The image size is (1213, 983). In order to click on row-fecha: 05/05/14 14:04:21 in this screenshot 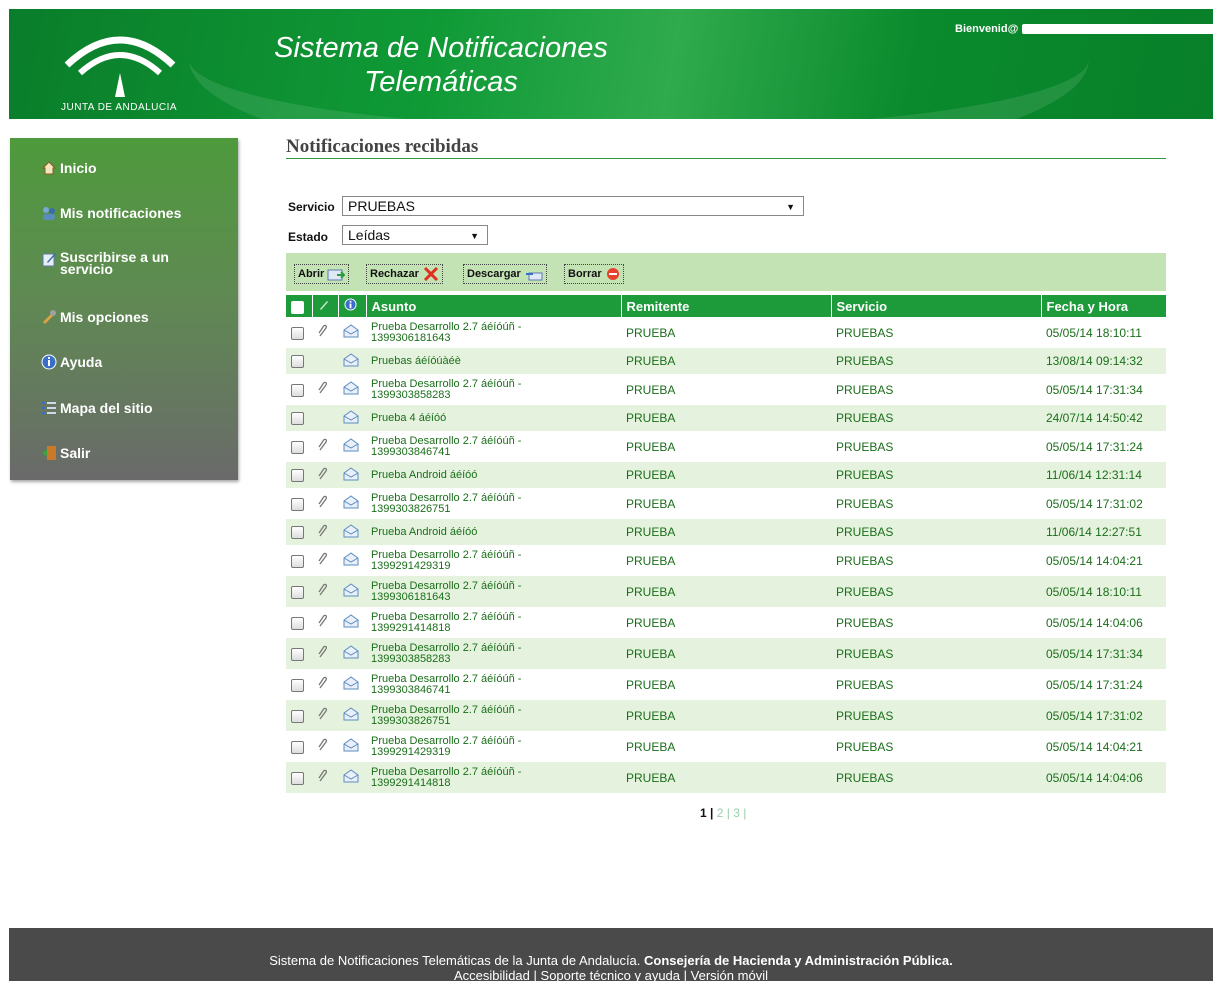, I will do `click(1094, 560)`.